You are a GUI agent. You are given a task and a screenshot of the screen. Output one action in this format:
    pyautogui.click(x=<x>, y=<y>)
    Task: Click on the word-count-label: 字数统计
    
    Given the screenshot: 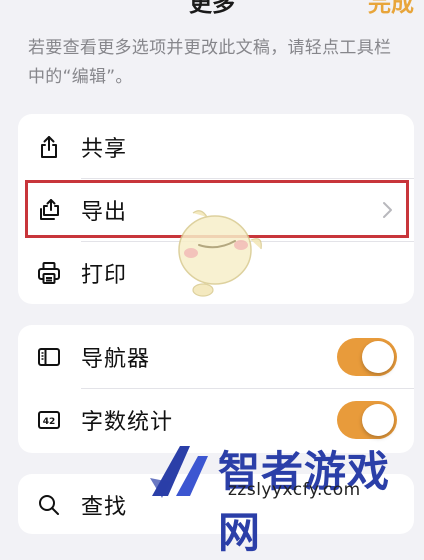 What is the action you would take?
    pyautogui.click(x=127, y=422)
    